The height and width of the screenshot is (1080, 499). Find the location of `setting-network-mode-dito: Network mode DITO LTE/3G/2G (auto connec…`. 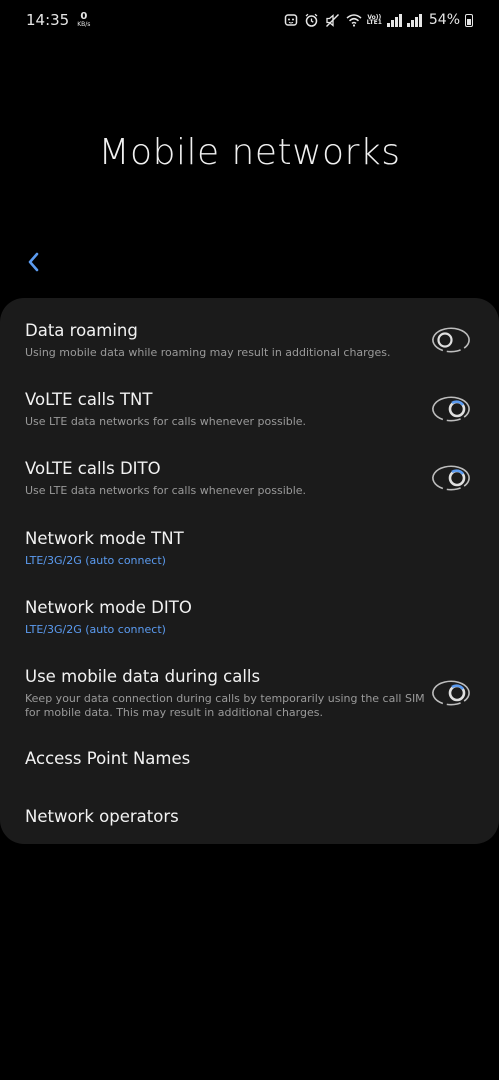

setting-network-mode-dito: Network mode DITO LTE/3G/2G (auto connec… is located at coordinates (249, 617).